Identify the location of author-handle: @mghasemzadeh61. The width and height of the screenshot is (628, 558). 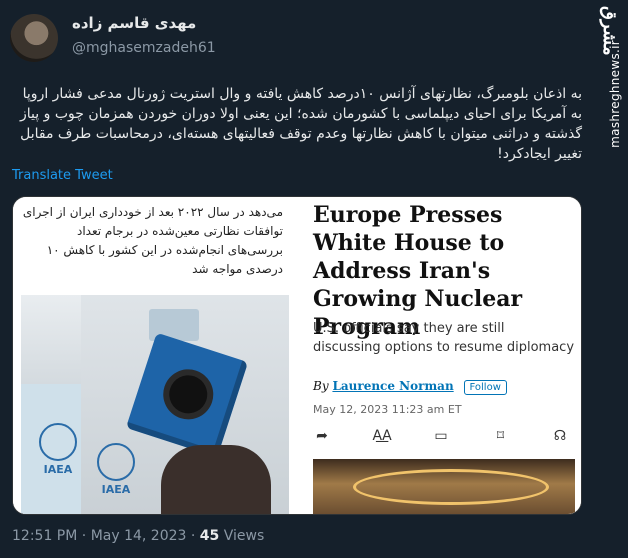
(144, 48).